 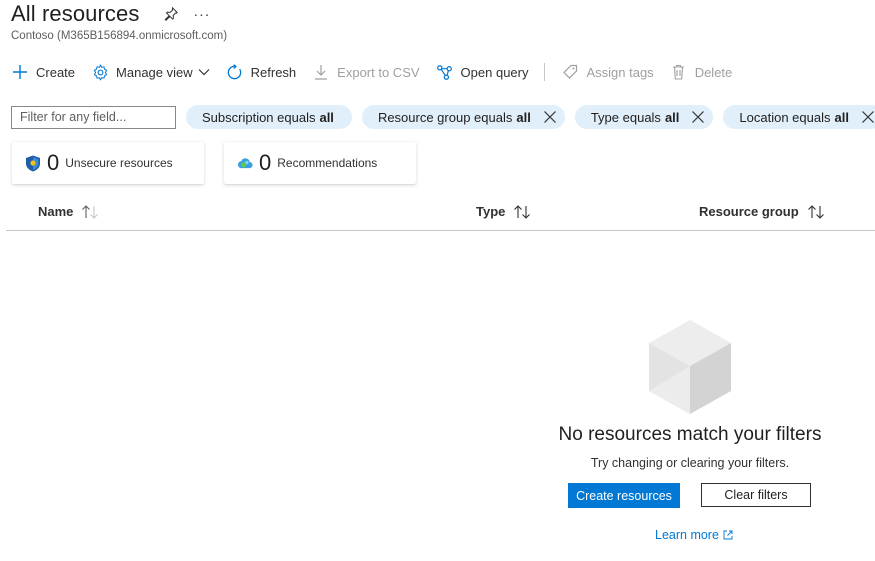 I want to click on refresh-button: Refresh, so click(x=261, y=72).